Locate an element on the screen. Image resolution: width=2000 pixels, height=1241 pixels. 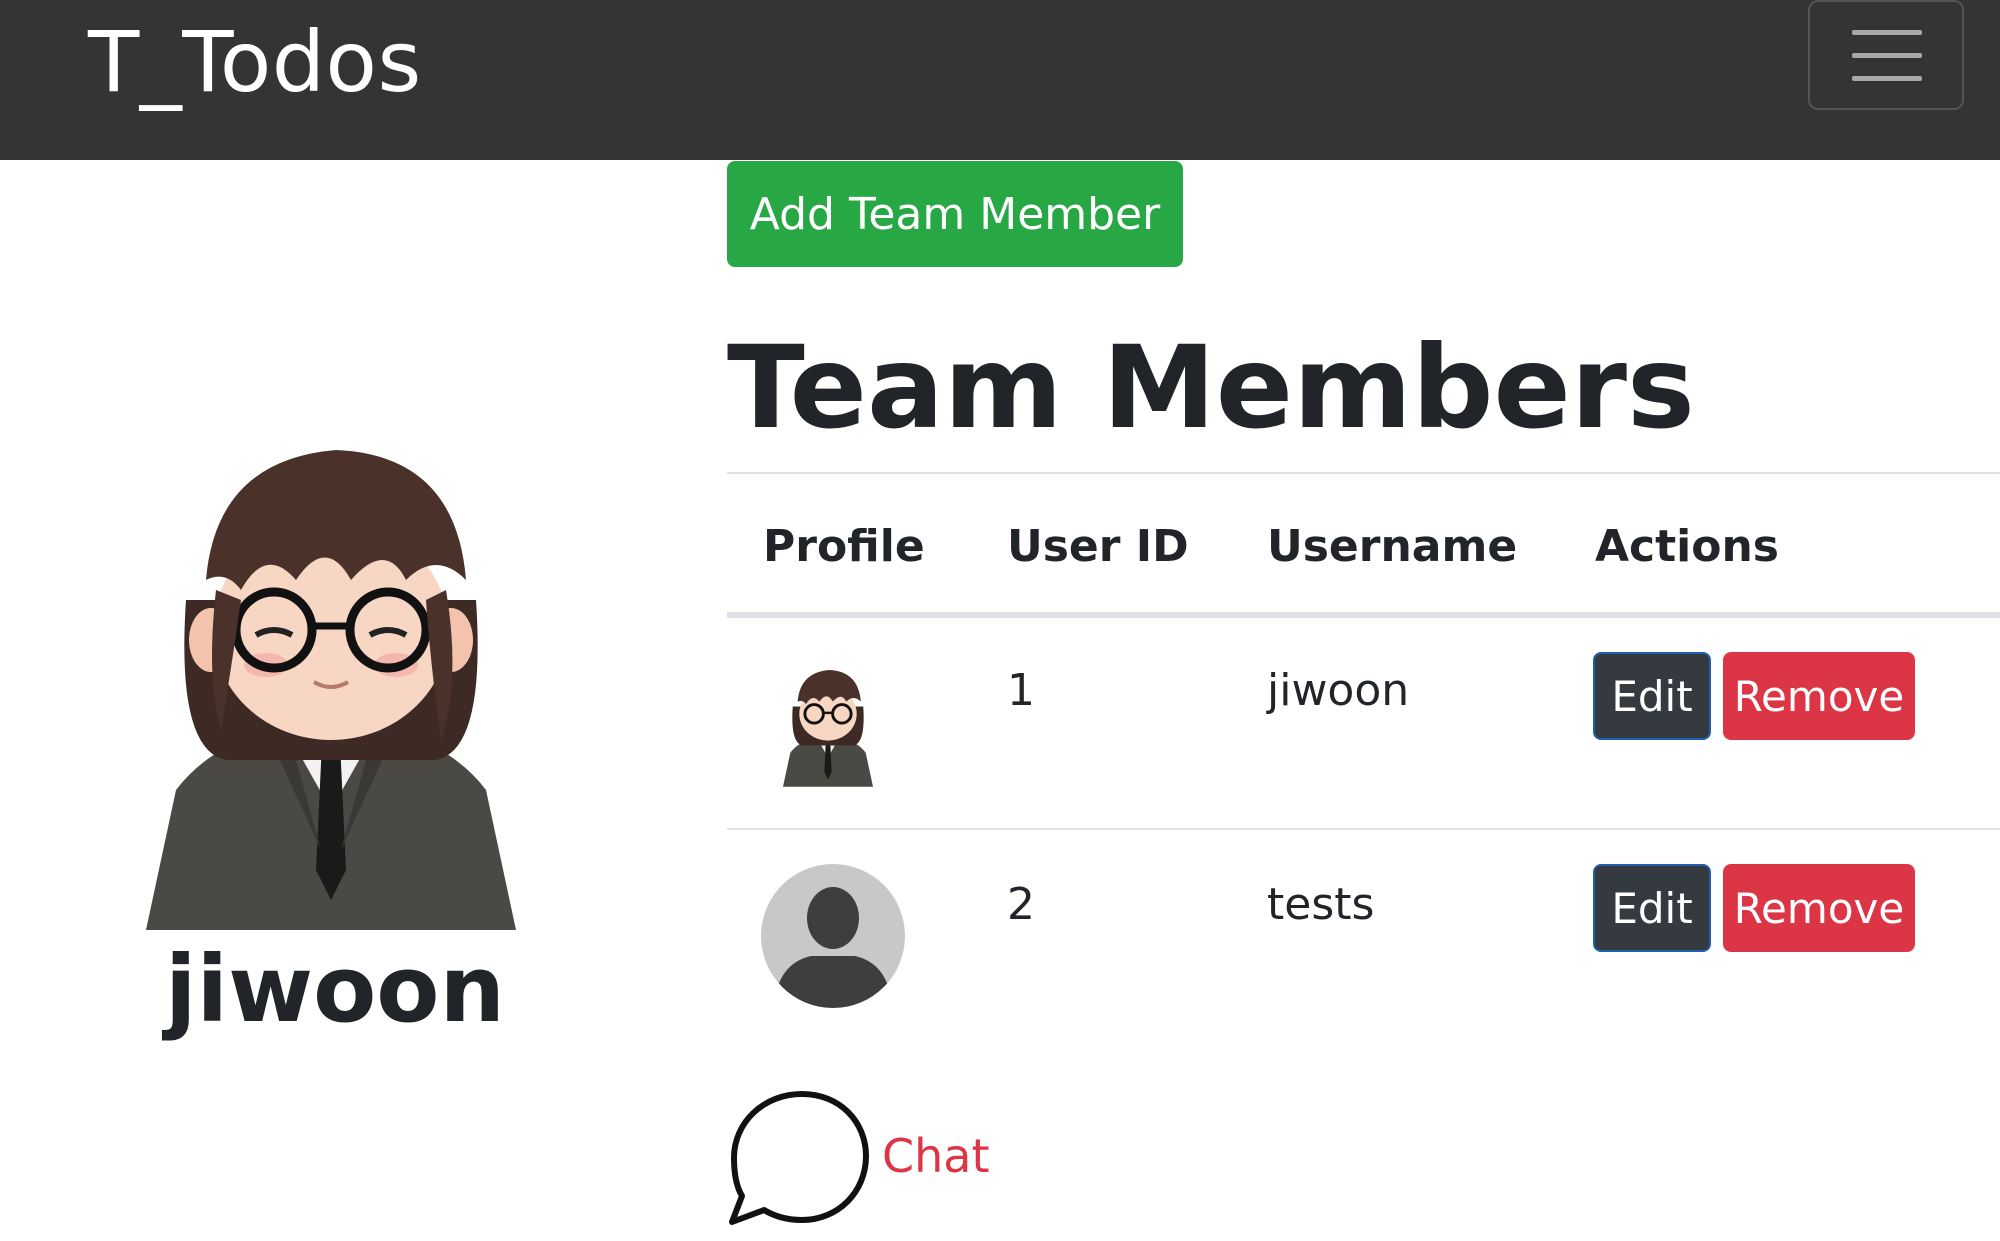
table-header-divider is located at coordinates (1363, 615).